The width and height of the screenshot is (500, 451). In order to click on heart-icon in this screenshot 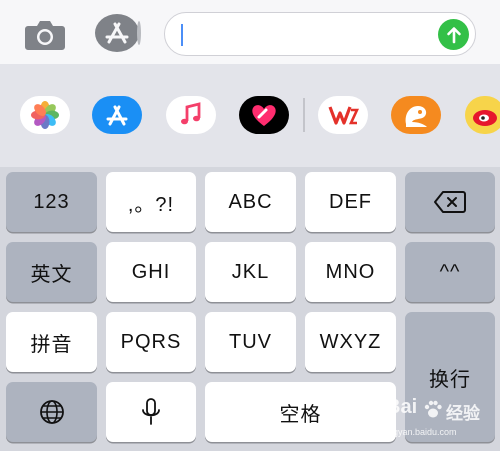, I will do `click(264, 115)`.